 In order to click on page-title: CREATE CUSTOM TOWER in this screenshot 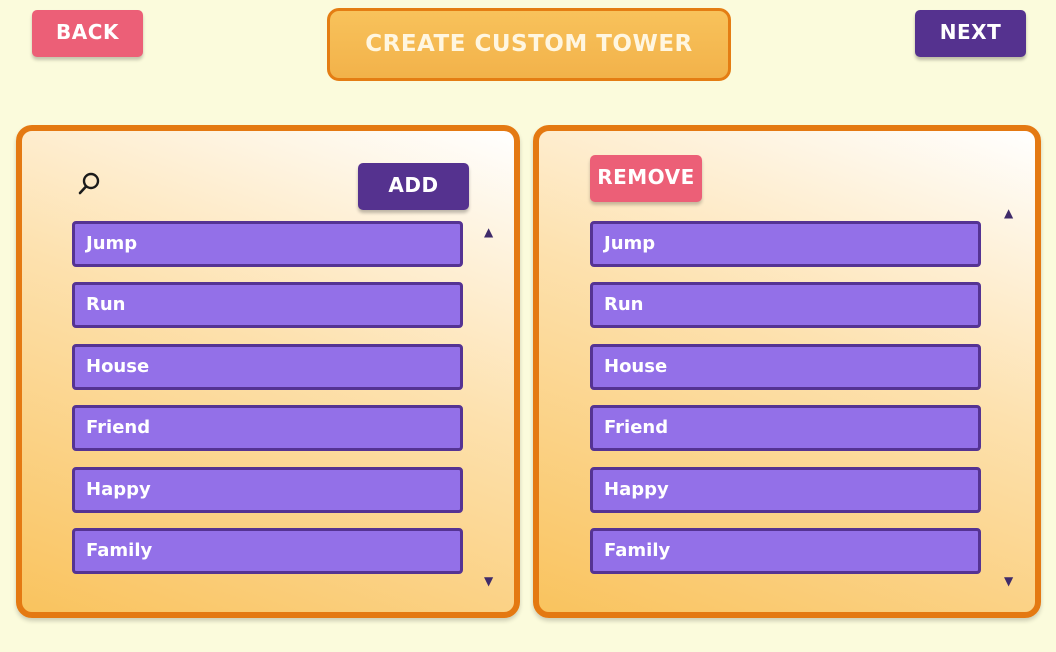, I will do `click(529, 44)`.